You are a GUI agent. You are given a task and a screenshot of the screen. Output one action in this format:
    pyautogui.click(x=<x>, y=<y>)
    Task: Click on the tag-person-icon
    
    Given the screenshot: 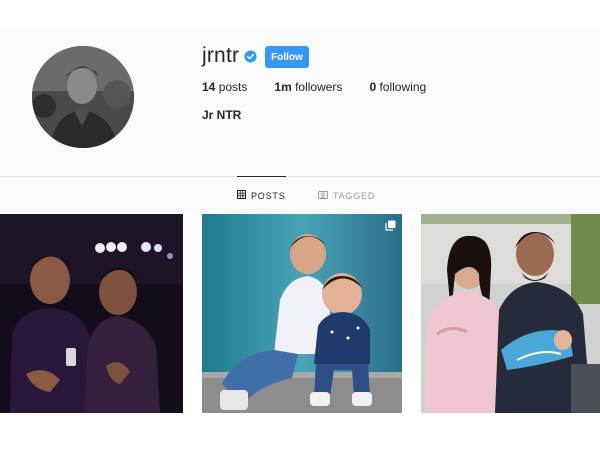 What is the action you would take?
    pyautogui.click(x=323, y=195)
    